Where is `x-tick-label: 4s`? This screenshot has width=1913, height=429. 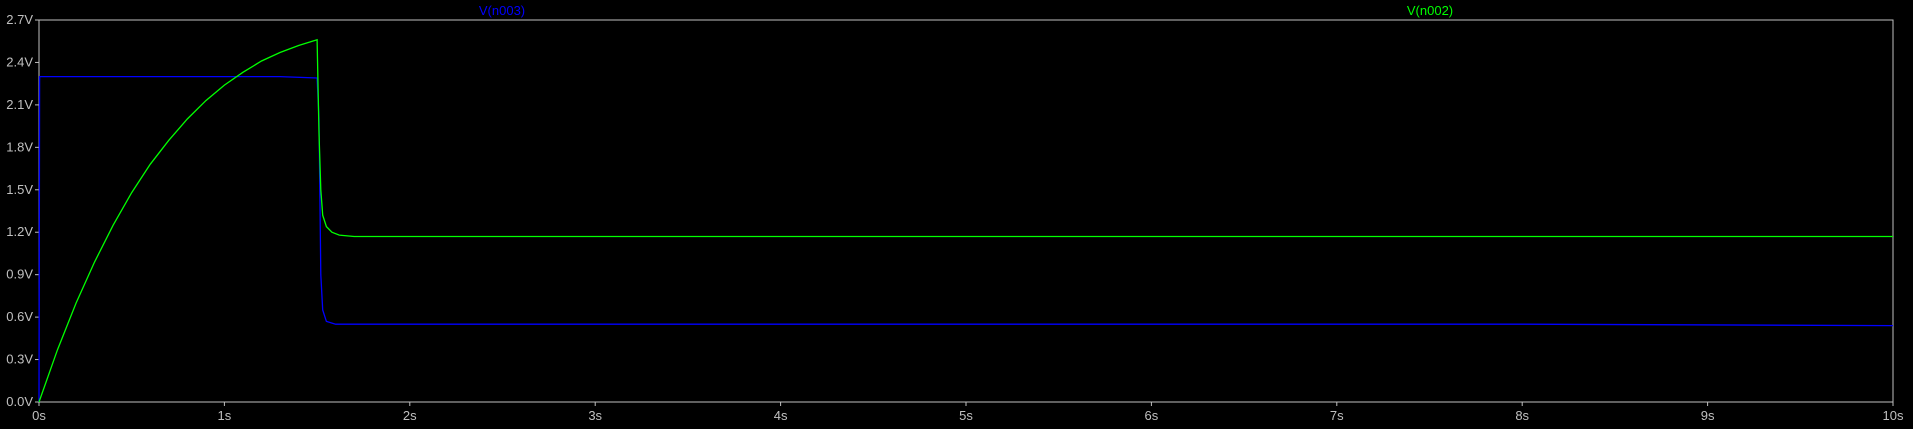
x-tick-label: 4s is located at coordinates (781, 415).